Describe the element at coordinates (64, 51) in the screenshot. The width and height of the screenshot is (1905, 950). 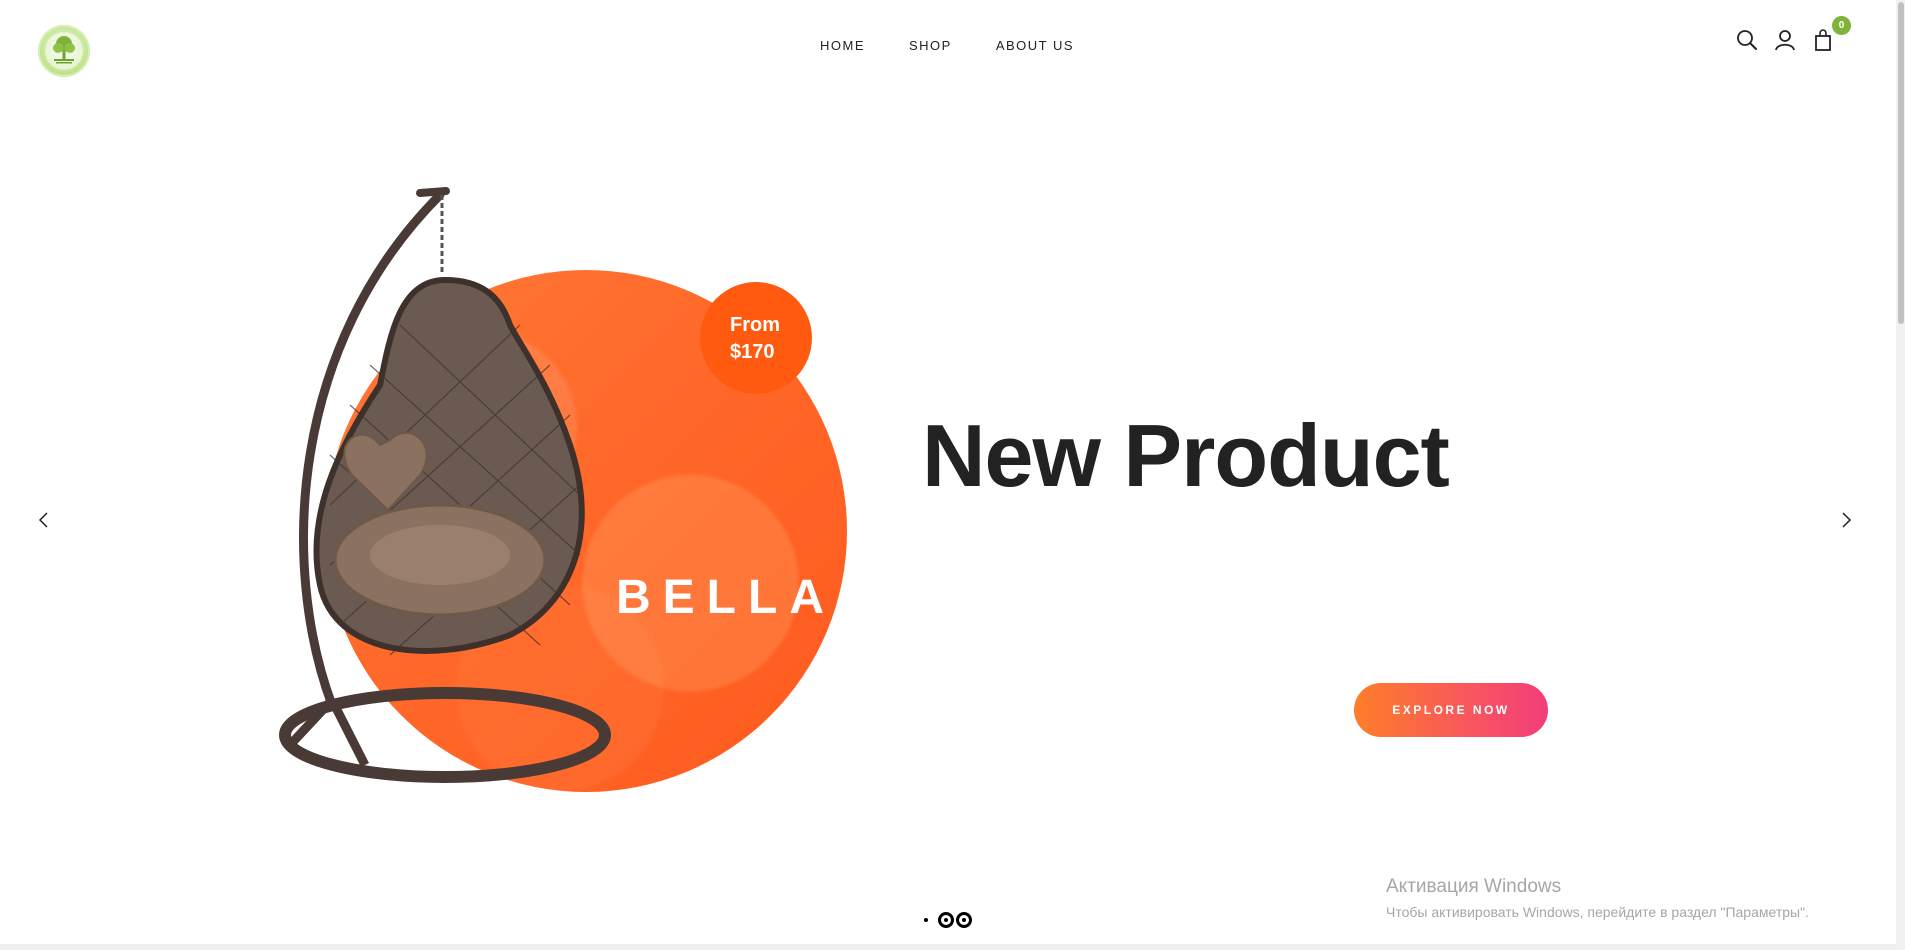
I see `site-logo` at that location.